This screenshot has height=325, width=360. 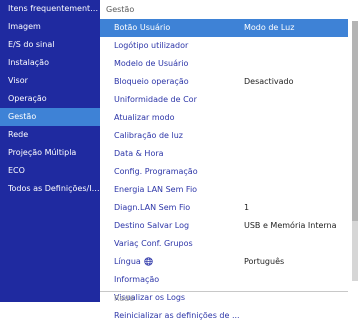 I want to click on menu-item-label: Energia LAN Sem Fio, so click(x=156, y=189).